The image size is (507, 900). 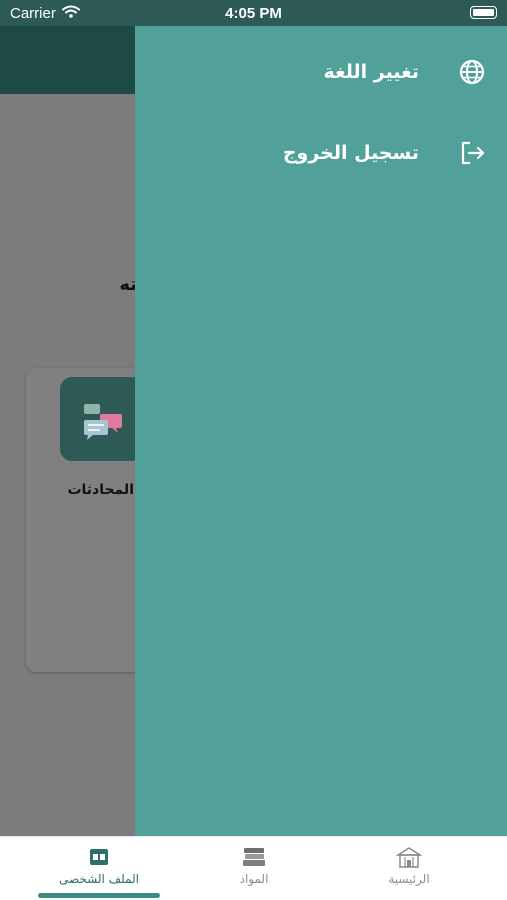 I want to click on status-time: 4:05 PM, so click(x=253, y=13).